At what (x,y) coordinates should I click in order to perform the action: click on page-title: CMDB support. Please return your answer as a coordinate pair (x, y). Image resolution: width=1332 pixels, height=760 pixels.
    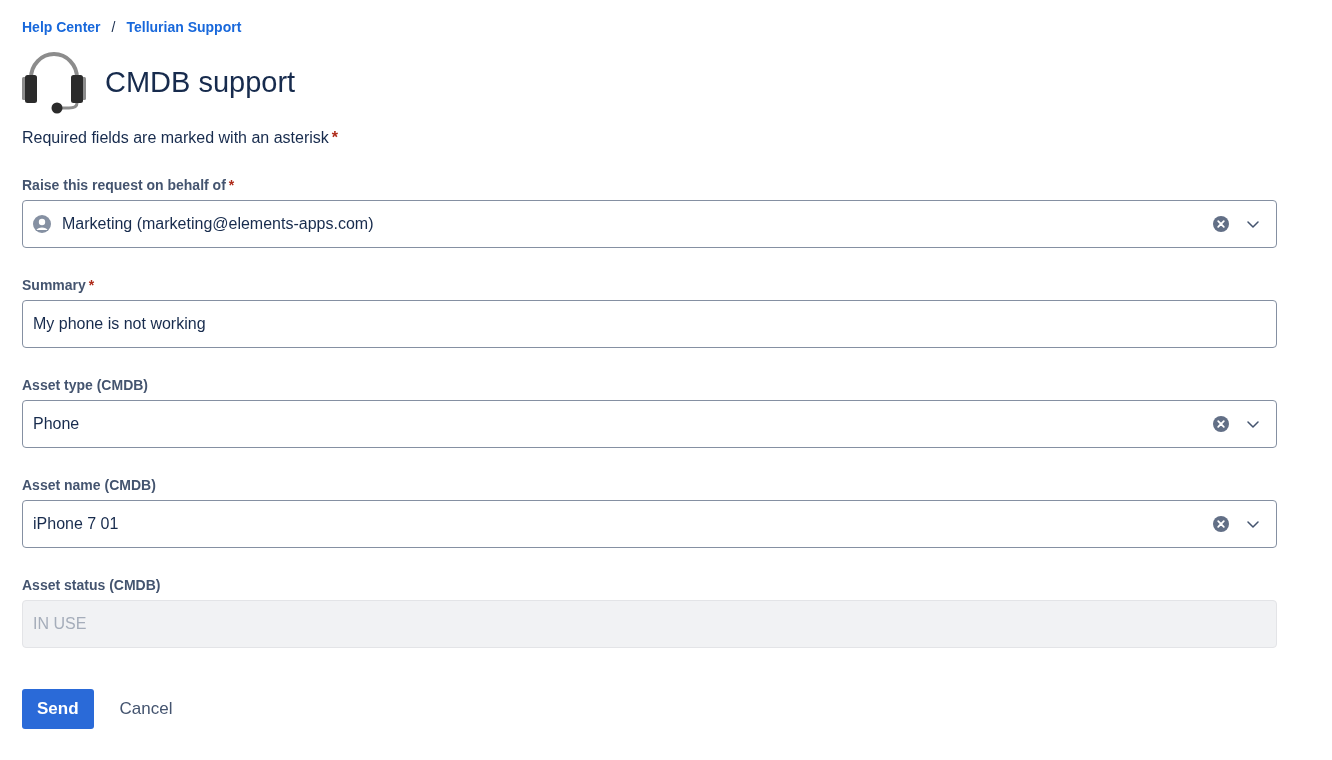
    Looking at the image, I should click on (200, 82).